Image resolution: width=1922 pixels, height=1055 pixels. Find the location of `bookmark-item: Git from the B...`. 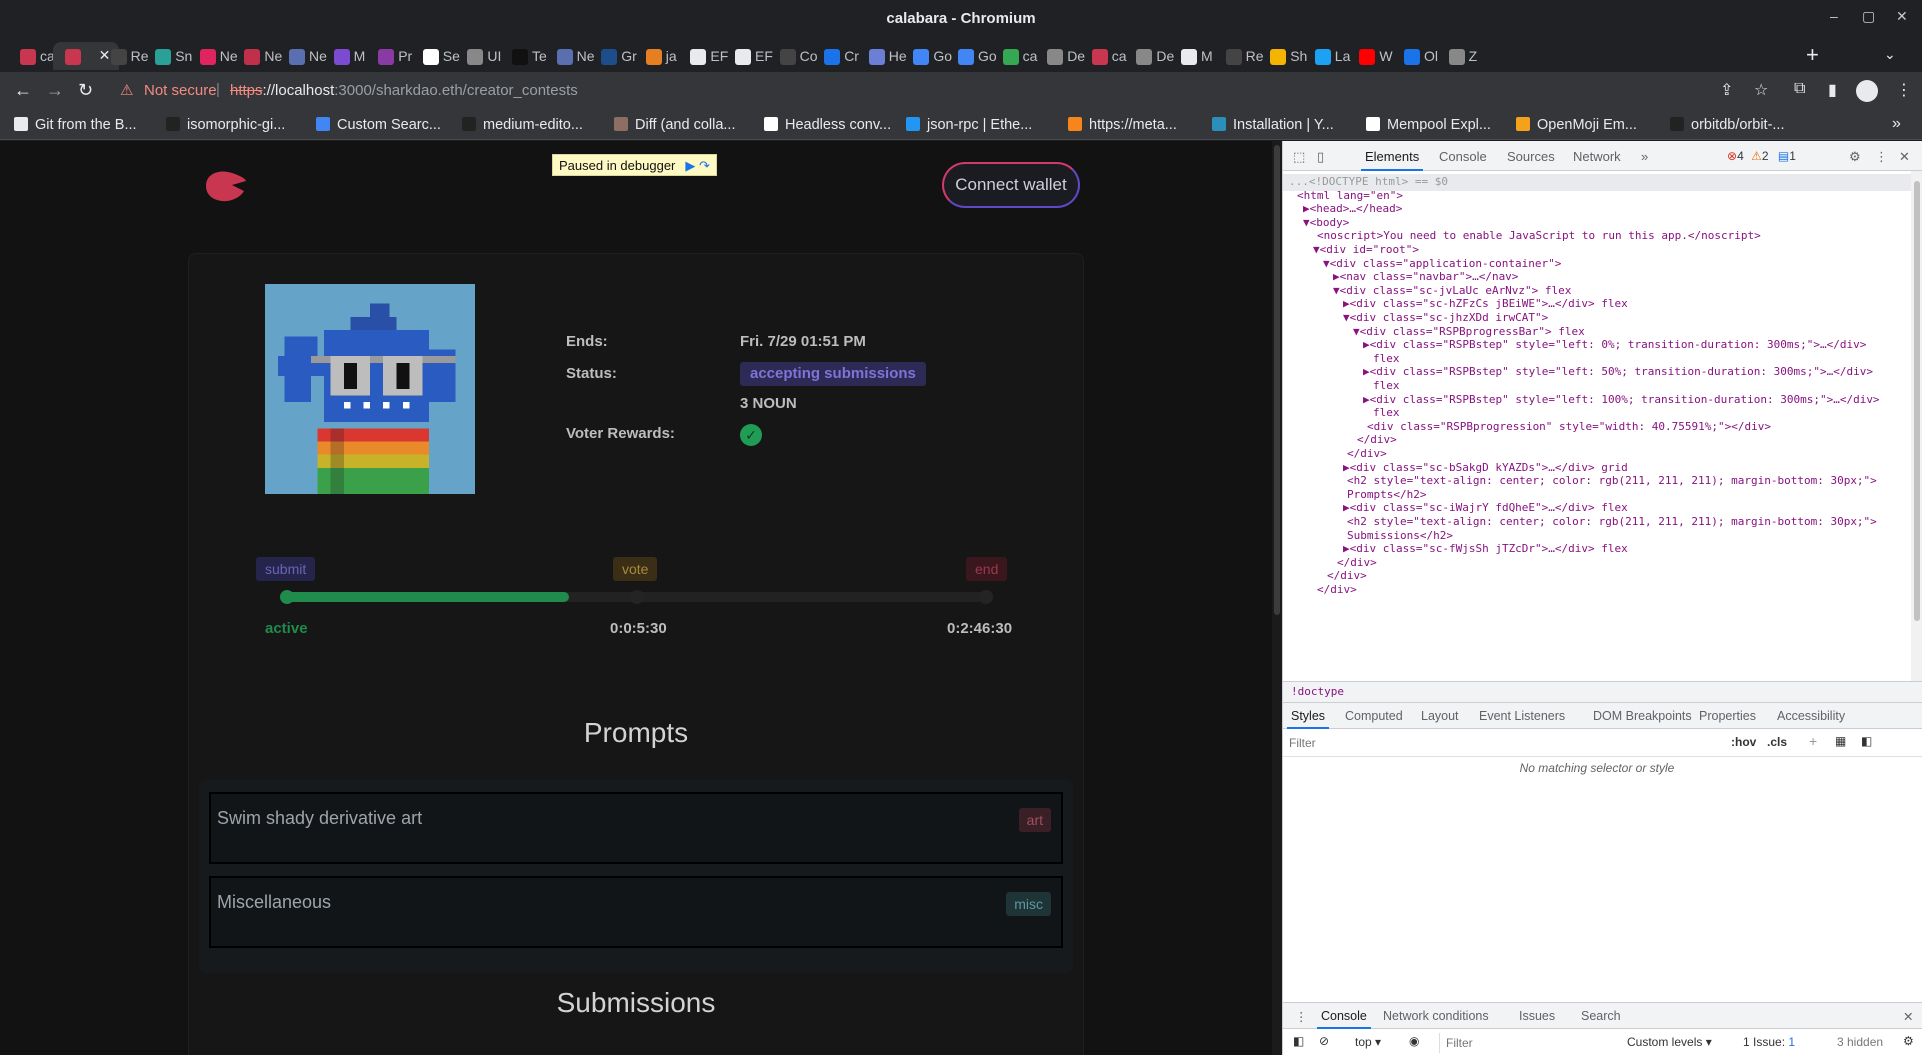

bookmark-item: Git from the B... is located at coordinates (75, 125).